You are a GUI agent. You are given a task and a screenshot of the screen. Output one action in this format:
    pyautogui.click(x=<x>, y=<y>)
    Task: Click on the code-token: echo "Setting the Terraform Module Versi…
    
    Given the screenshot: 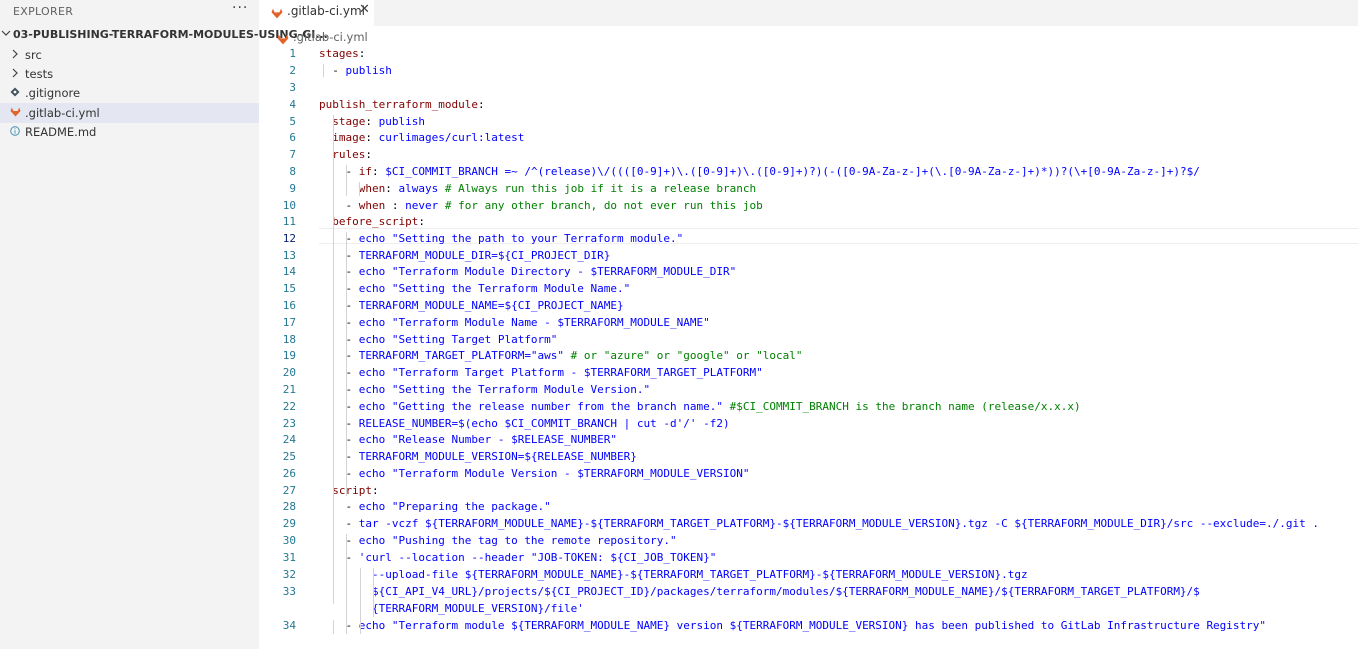 What is the action you would take?
    pyautogui.click(x=504, y=389)
    